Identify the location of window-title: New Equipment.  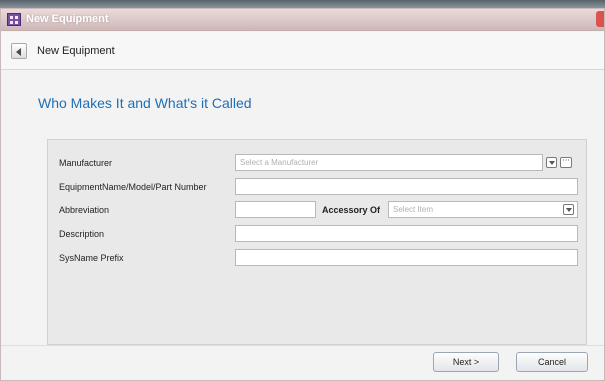
(67, 19).